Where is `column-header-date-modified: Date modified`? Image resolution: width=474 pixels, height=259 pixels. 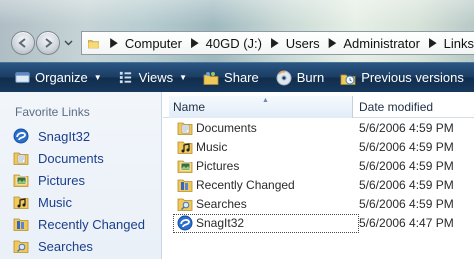
column-header-date-modified: Date modified is located at coordinates (413, 107).